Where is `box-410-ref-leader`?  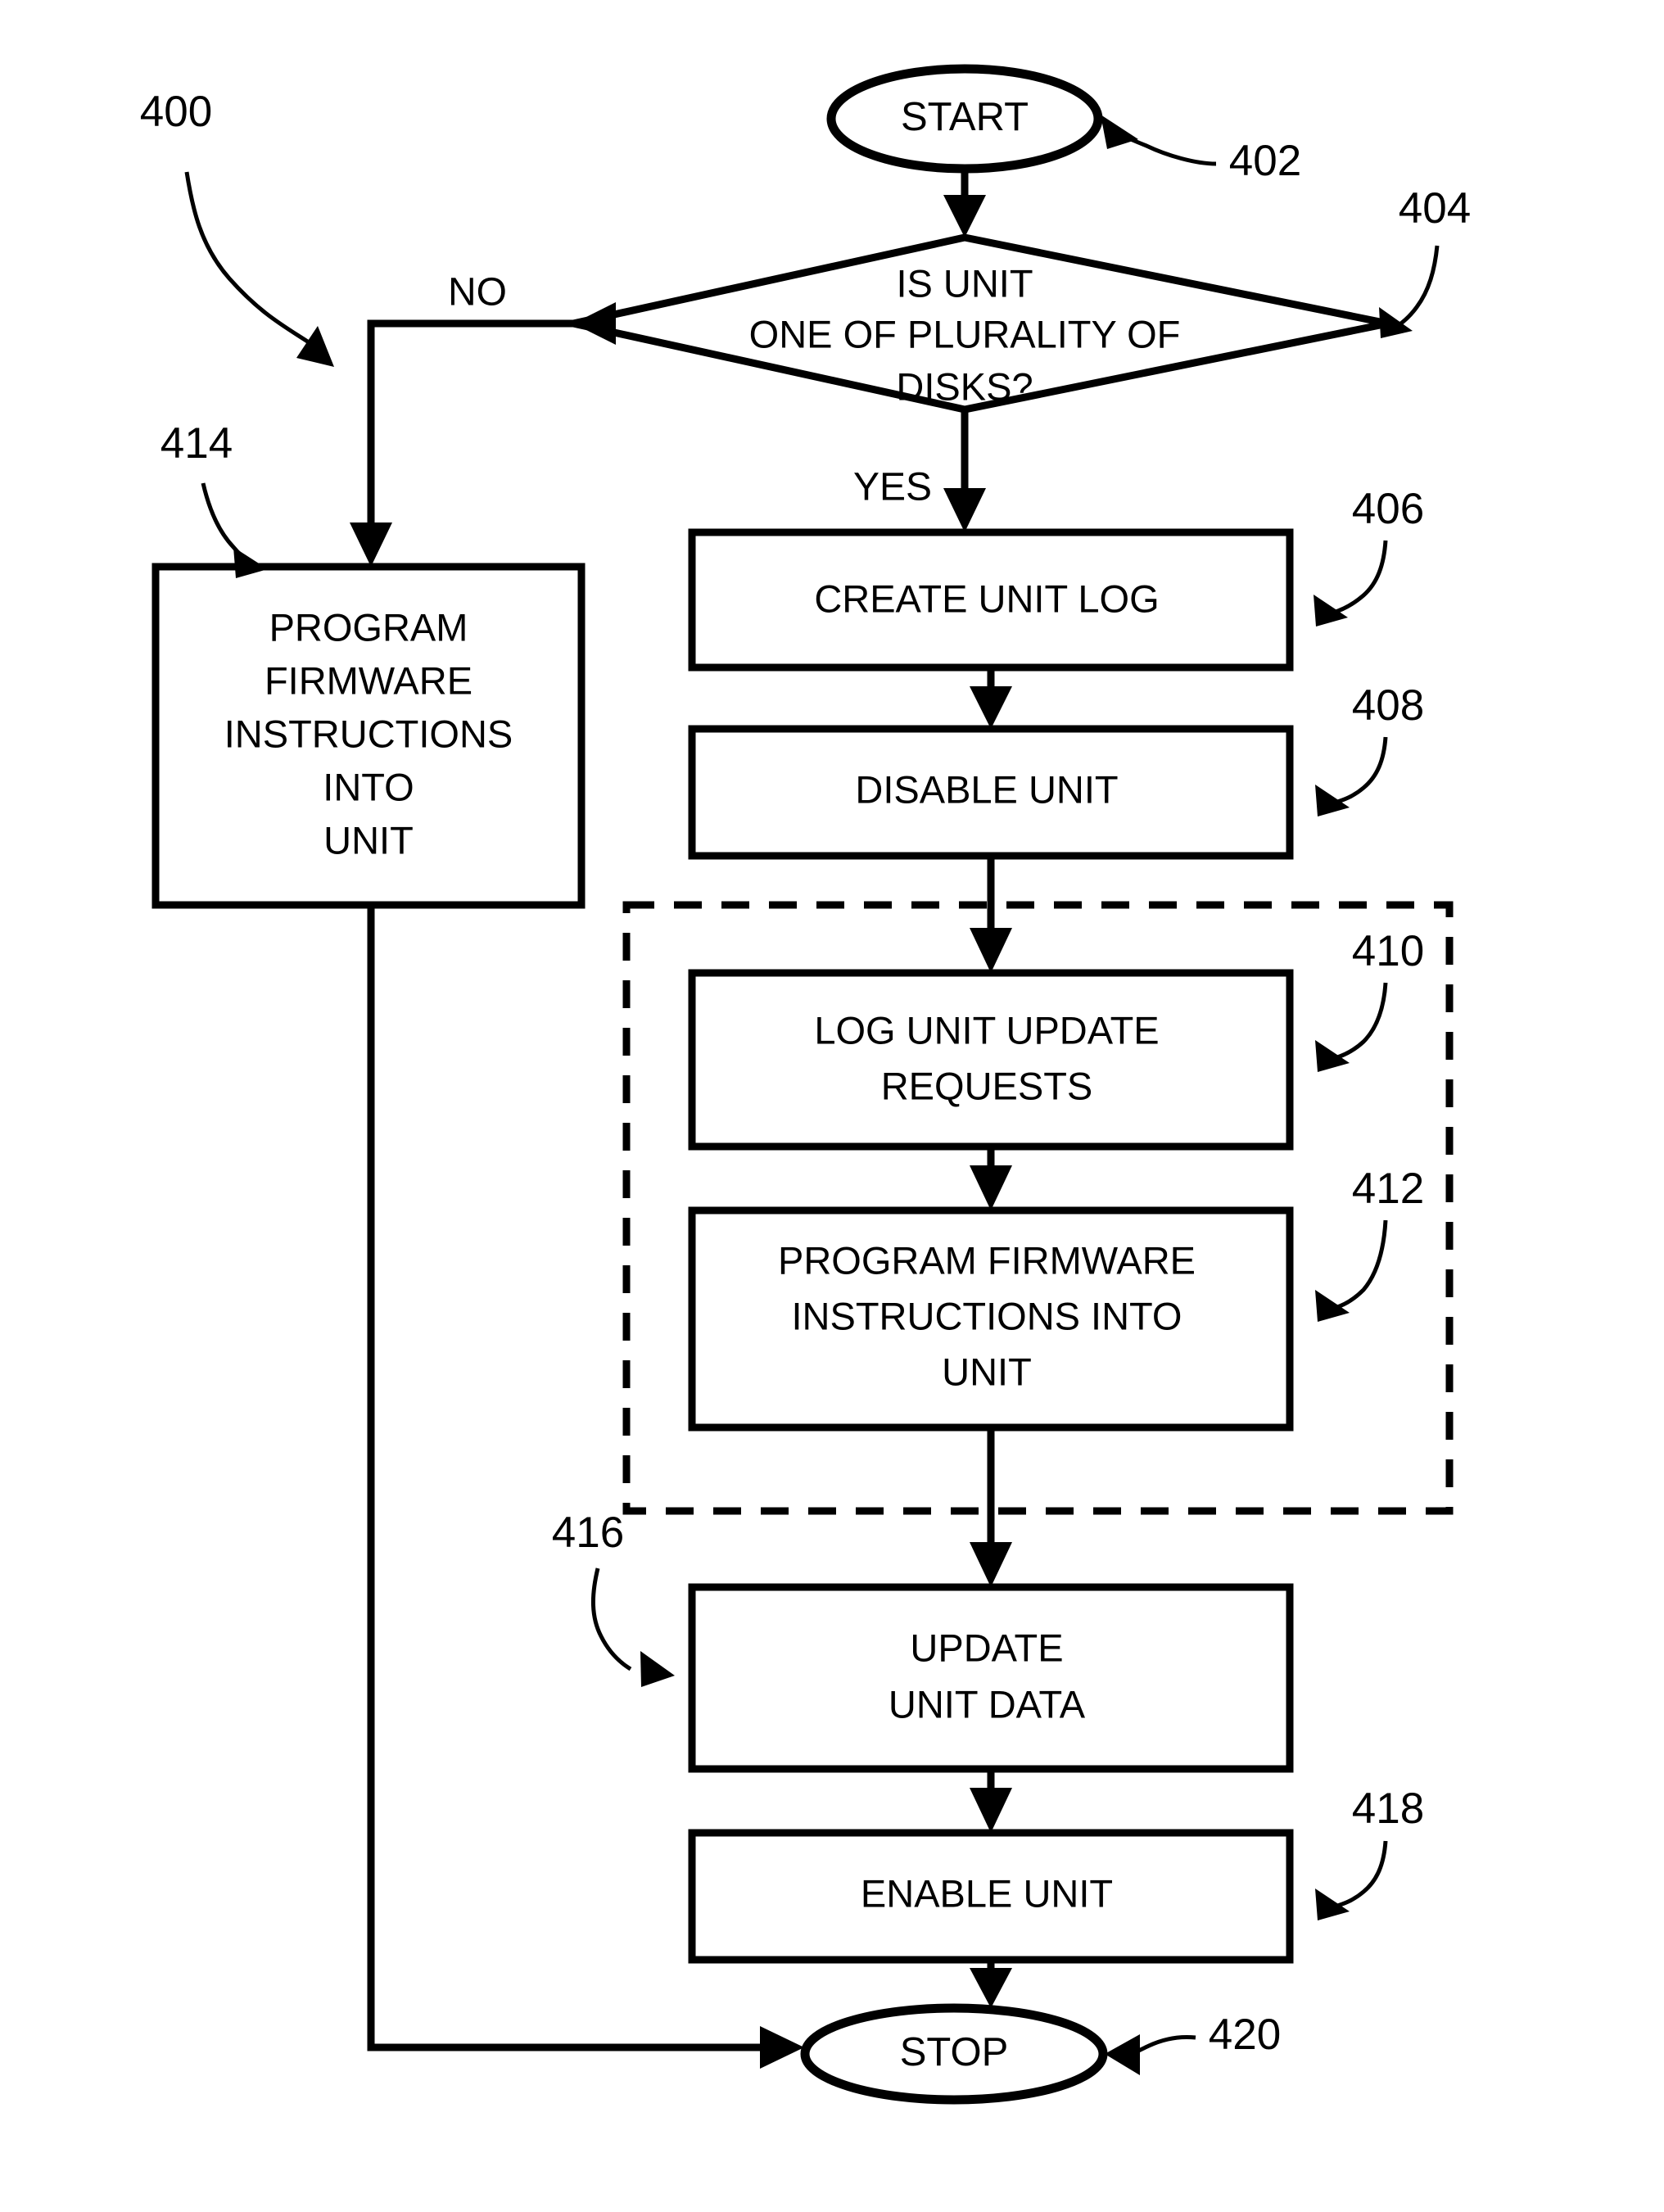
box-410-ref-leader is located at coordinates (1352, 1027).